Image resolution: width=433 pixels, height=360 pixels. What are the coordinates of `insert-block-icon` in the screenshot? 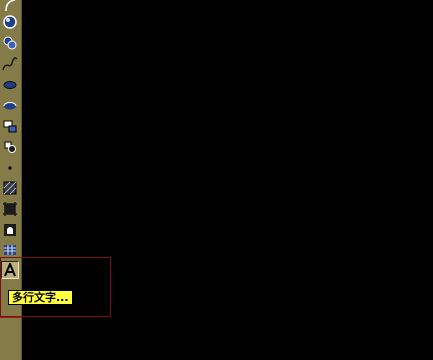 It's located at (10, 126).